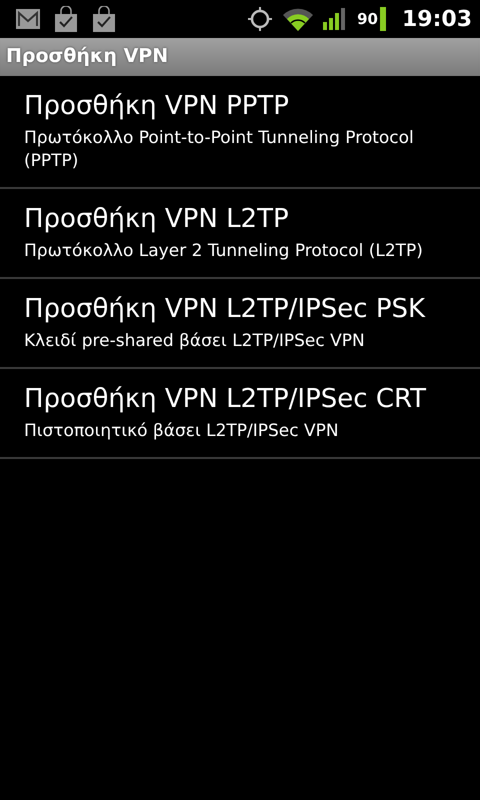 The height and width of the screenshot is (800, 480). I want to click on signal-icon, so click(335, 19).